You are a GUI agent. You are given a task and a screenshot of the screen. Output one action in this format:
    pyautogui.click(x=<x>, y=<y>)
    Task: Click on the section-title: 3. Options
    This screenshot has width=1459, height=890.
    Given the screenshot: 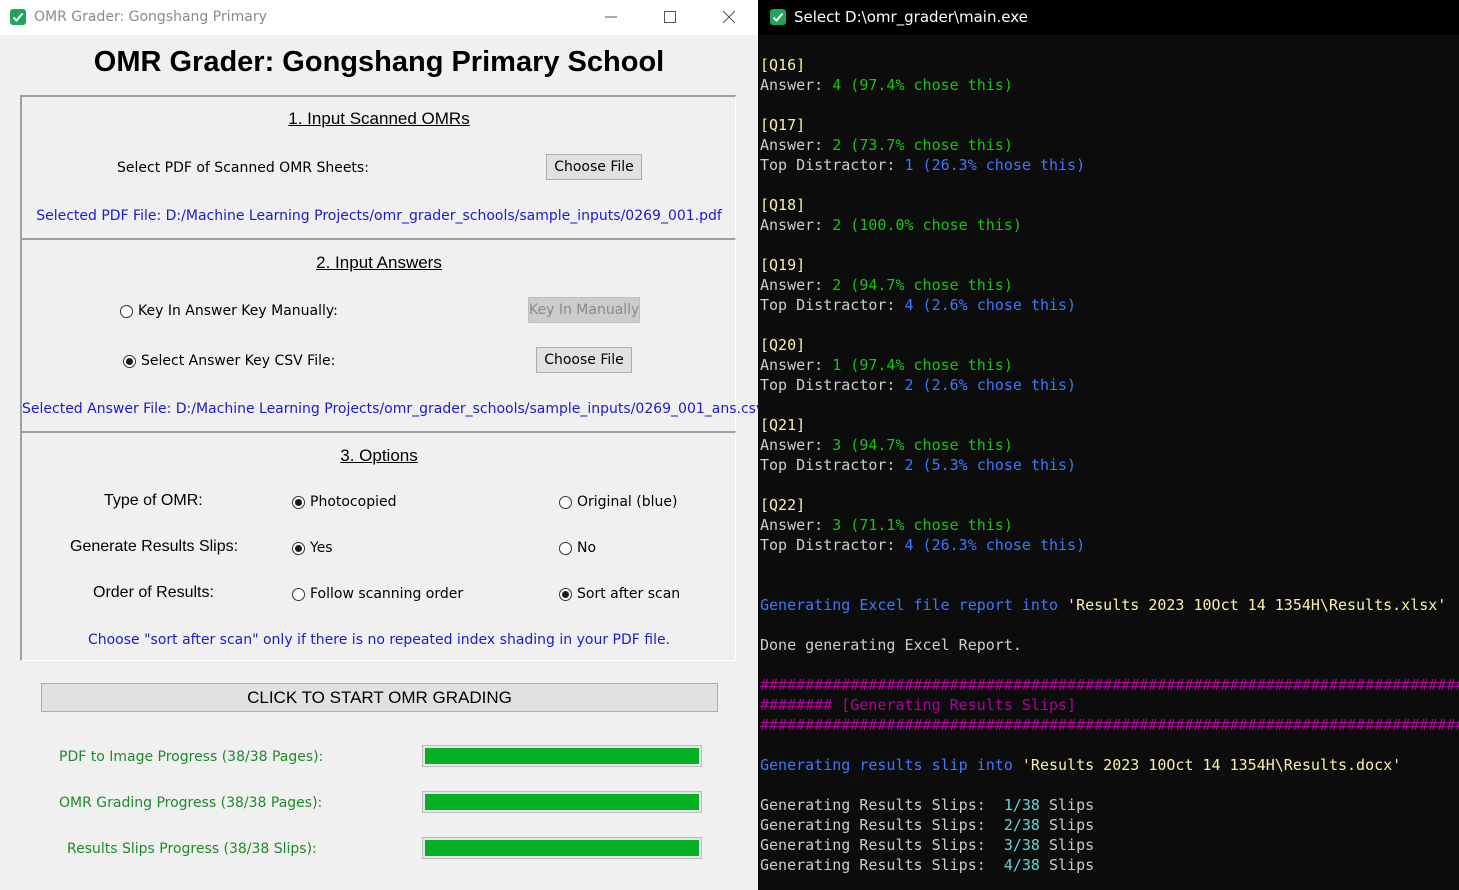 What is the action you would take?
    pyautogui.click(x=379, y=455)
    